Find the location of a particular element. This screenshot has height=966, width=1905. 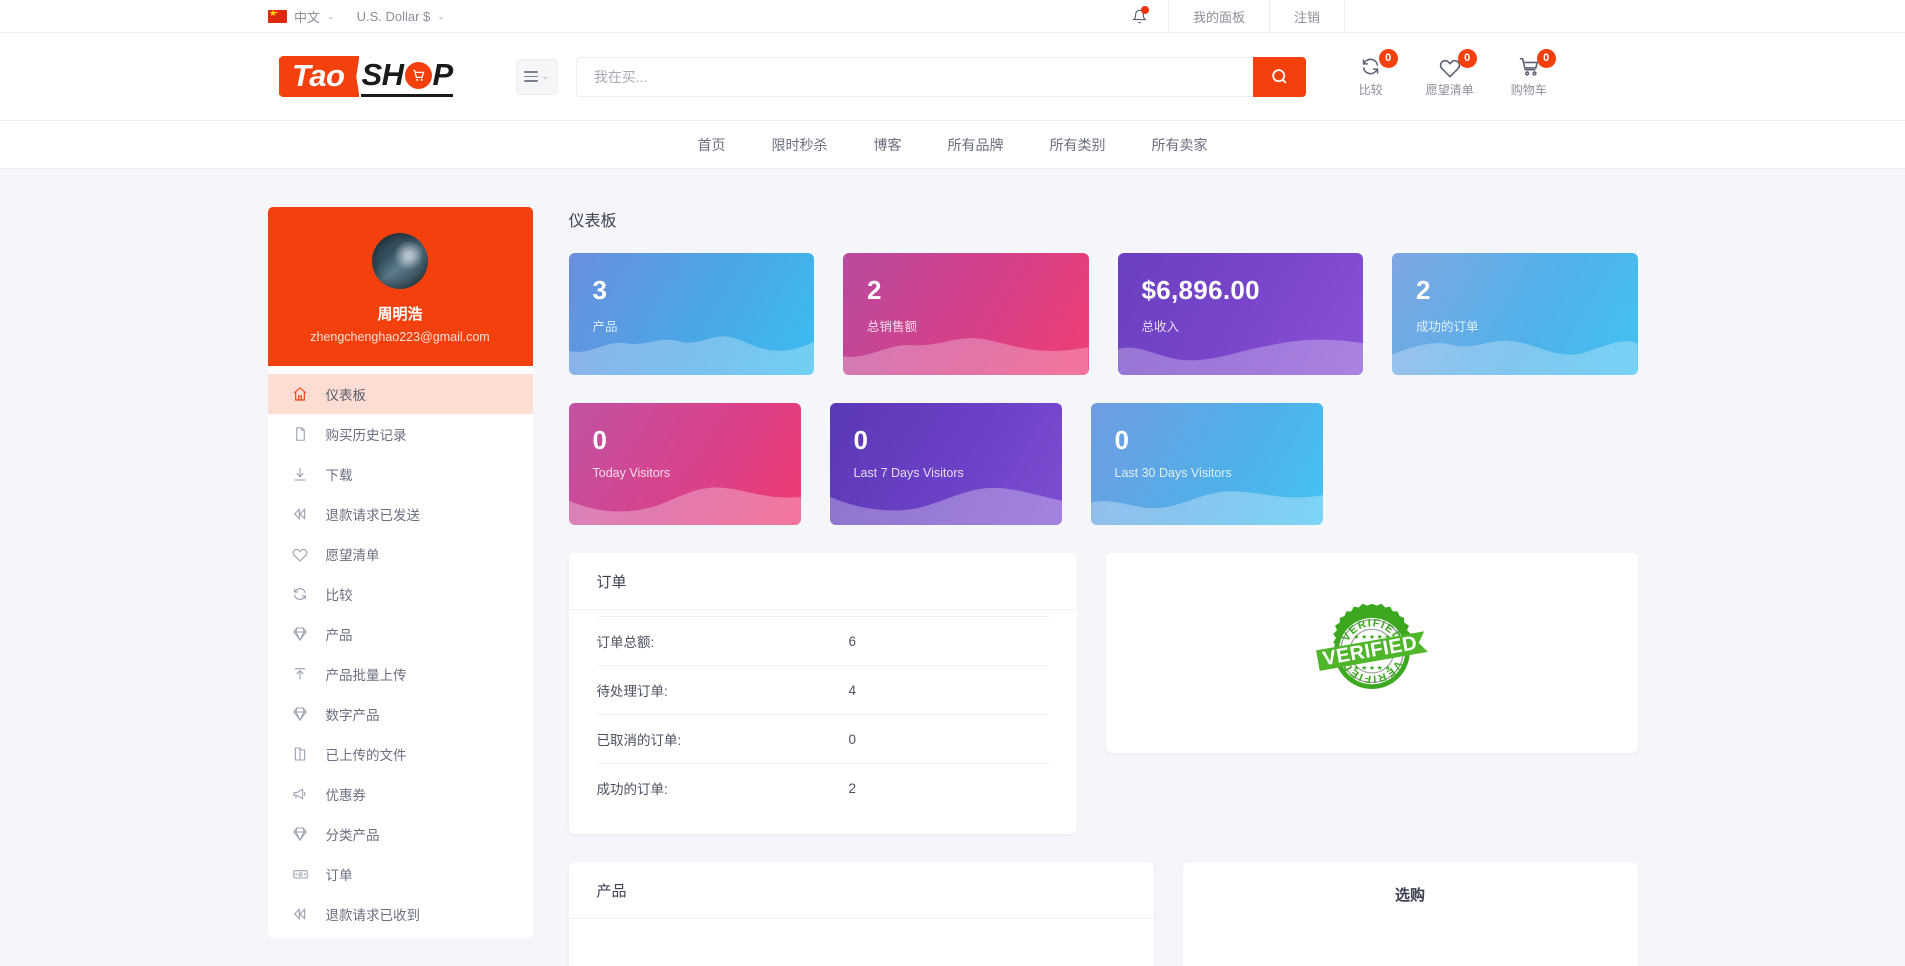

cart-button: 购物车 0 is located at coordinates (1531, 73).